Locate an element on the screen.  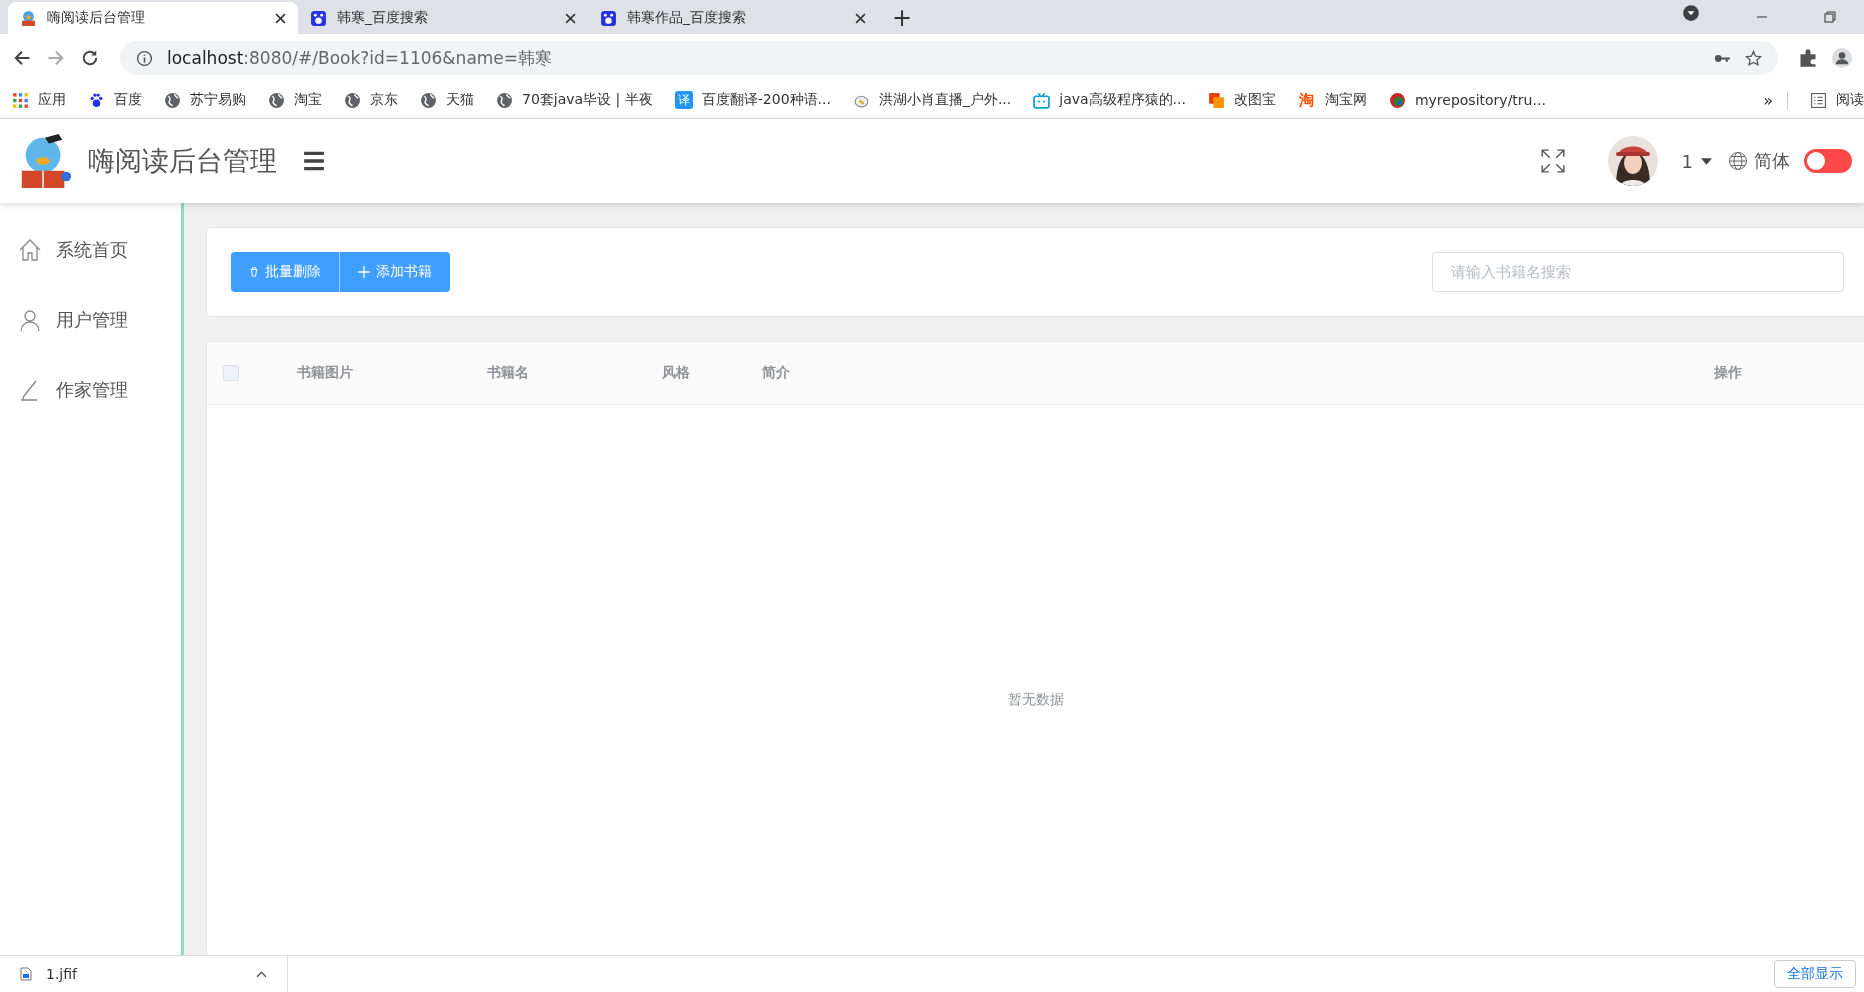
select-all-checkbox is located at coordinates (231, 373).